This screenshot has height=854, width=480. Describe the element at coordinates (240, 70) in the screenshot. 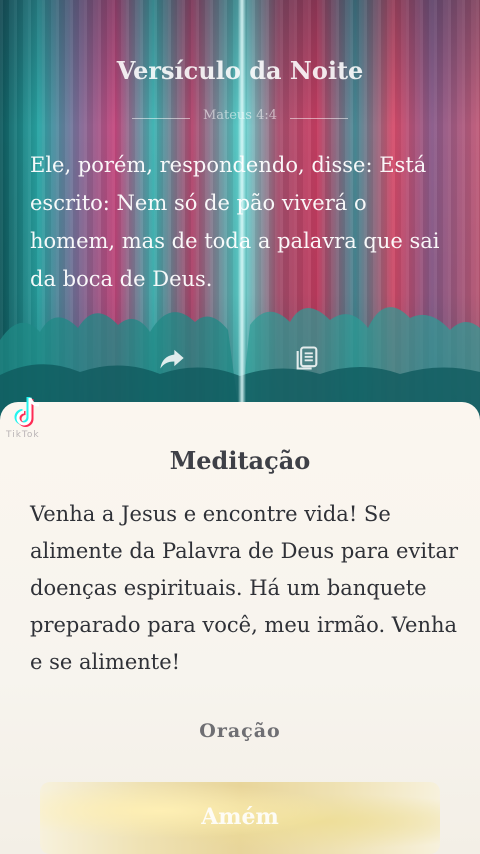

I see `verse-title: Versículo da Noite` at that location.